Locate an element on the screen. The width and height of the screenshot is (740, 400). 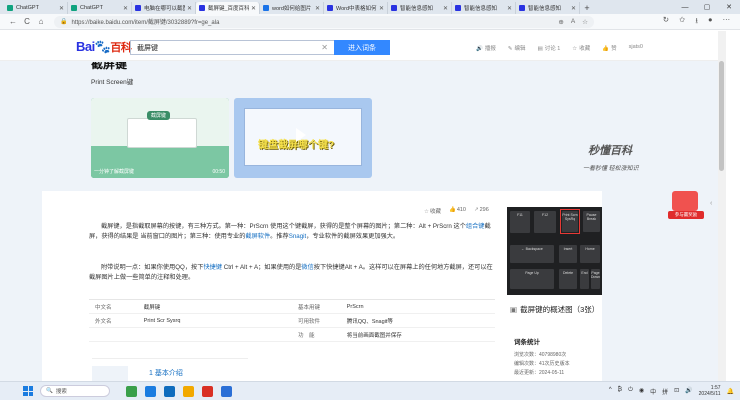
broadcast-link: 🔊 播报 is located at coordinates (486, 48).